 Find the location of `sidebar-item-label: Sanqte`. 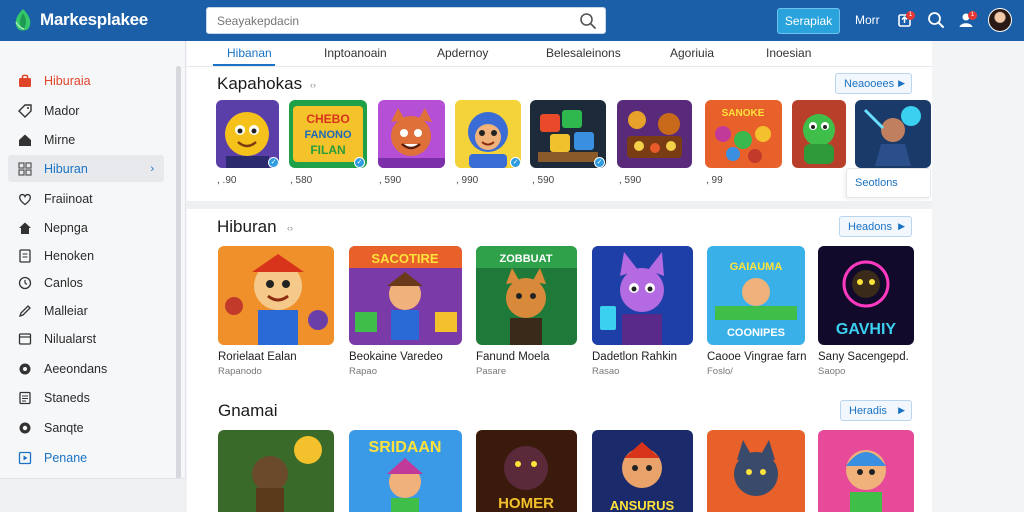

sidebar-item-label: Sanqte is located at coordinates (64, 427).